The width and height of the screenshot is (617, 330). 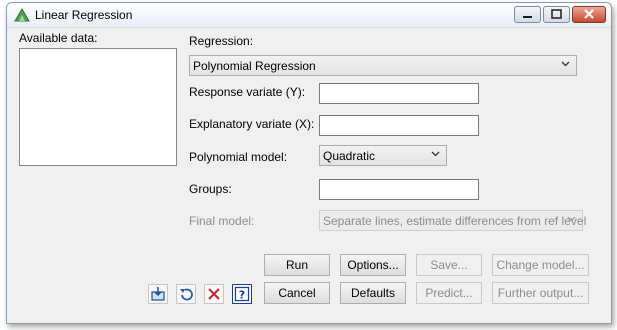 I want to click on explanatory-label: Explanatory variate (X):, so click(x=252, y=124).